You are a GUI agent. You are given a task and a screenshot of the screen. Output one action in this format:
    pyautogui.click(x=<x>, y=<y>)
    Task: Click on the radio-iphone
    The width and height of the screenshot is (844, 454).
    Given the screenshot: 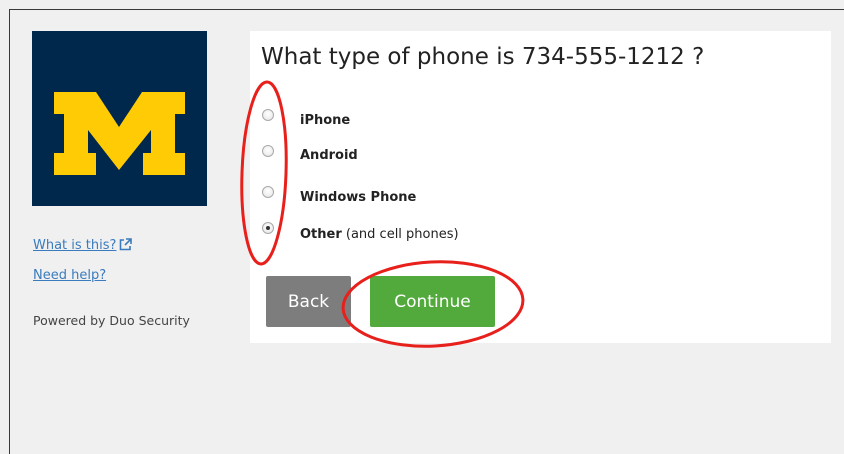 What is the action you would take?
    pyautogui.click(x=268, y=115)
    